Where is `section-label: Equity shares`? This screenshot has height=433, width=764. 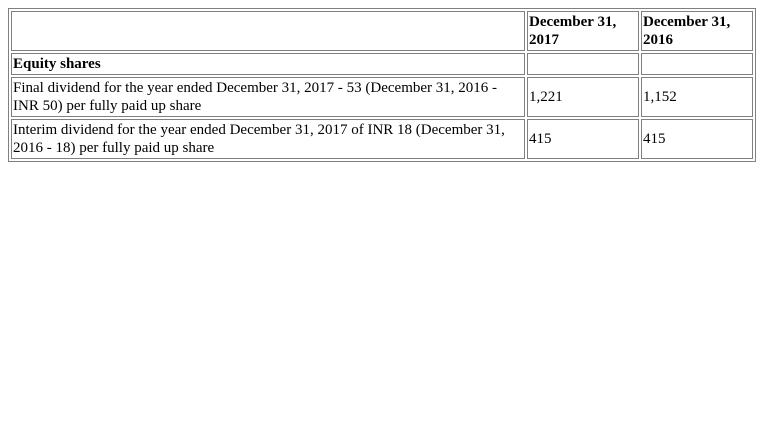
section-label: Equity shares is located at coordinates (268, 64).